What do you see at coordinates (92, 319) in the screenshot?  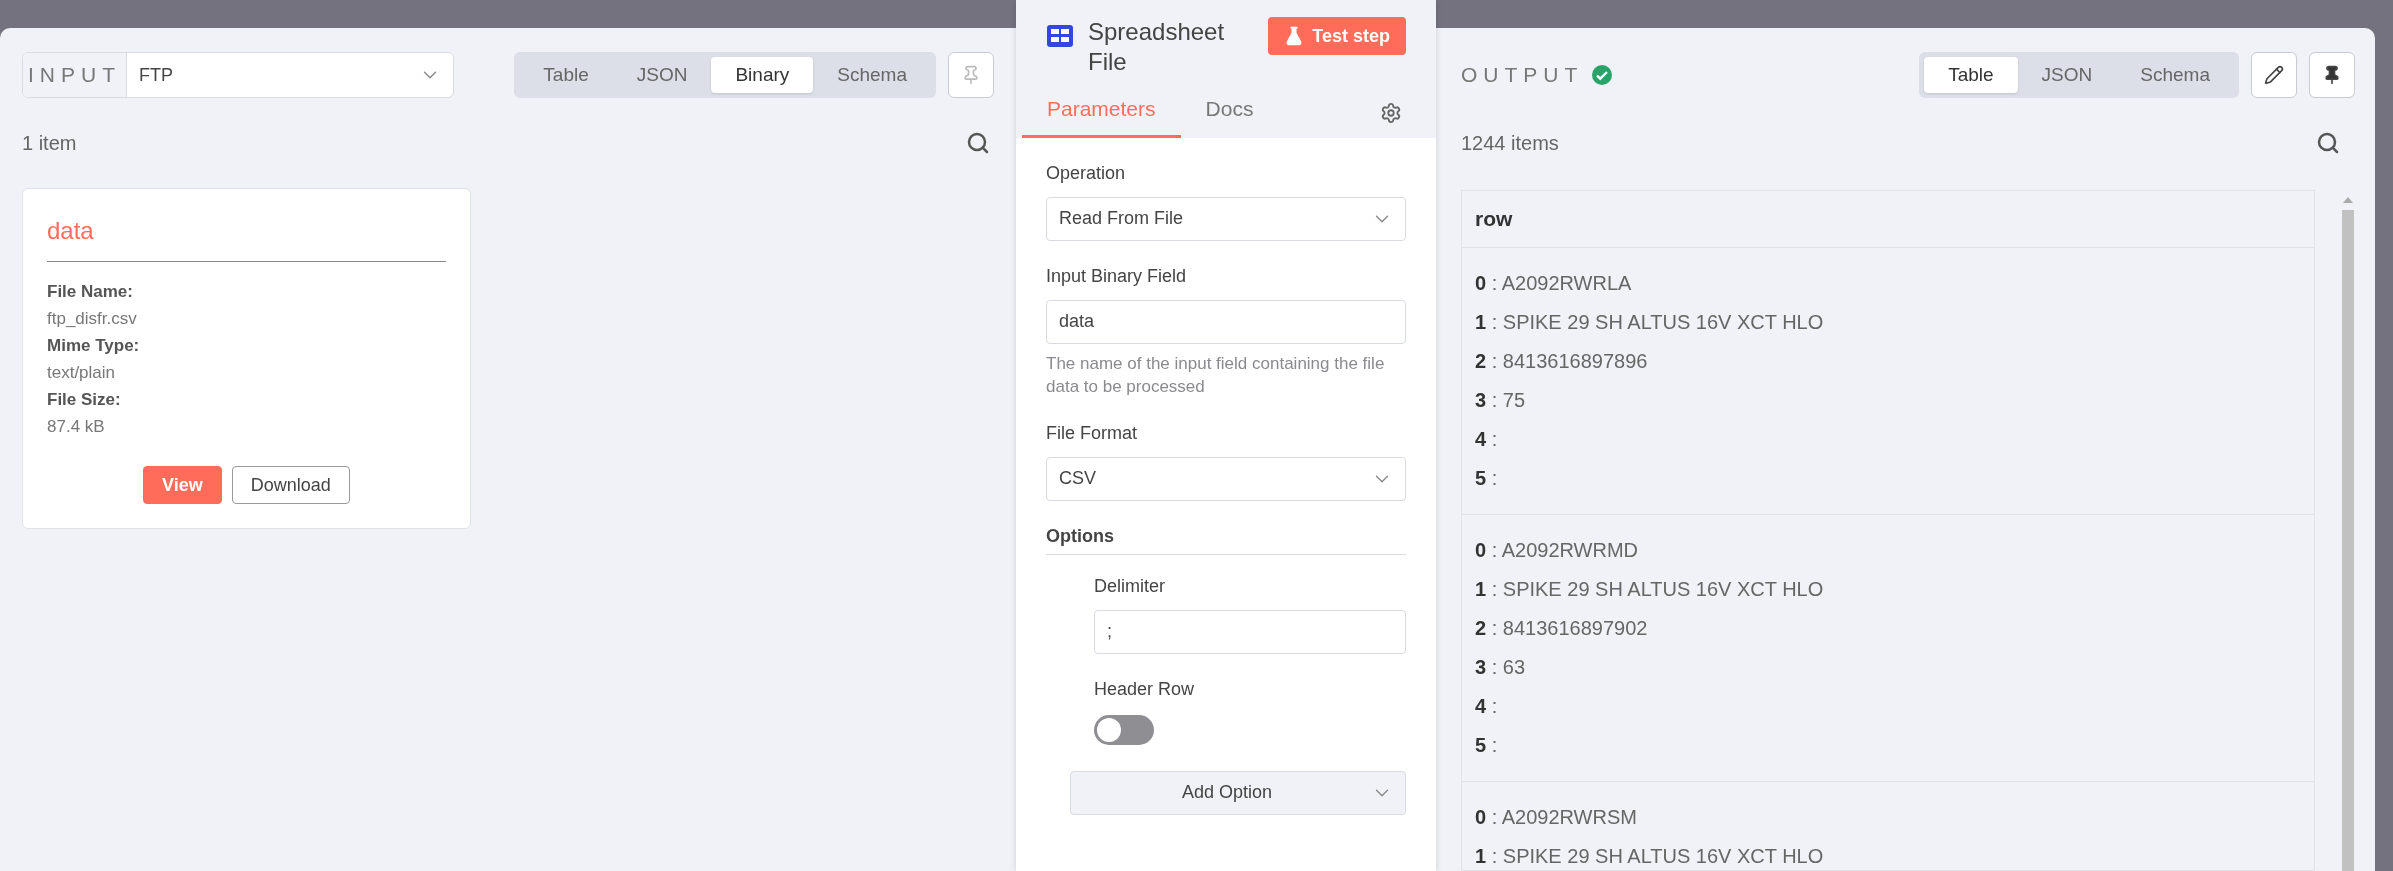 I see `field-value: ftp_disfr.csv` at bounding box center [92, 319].